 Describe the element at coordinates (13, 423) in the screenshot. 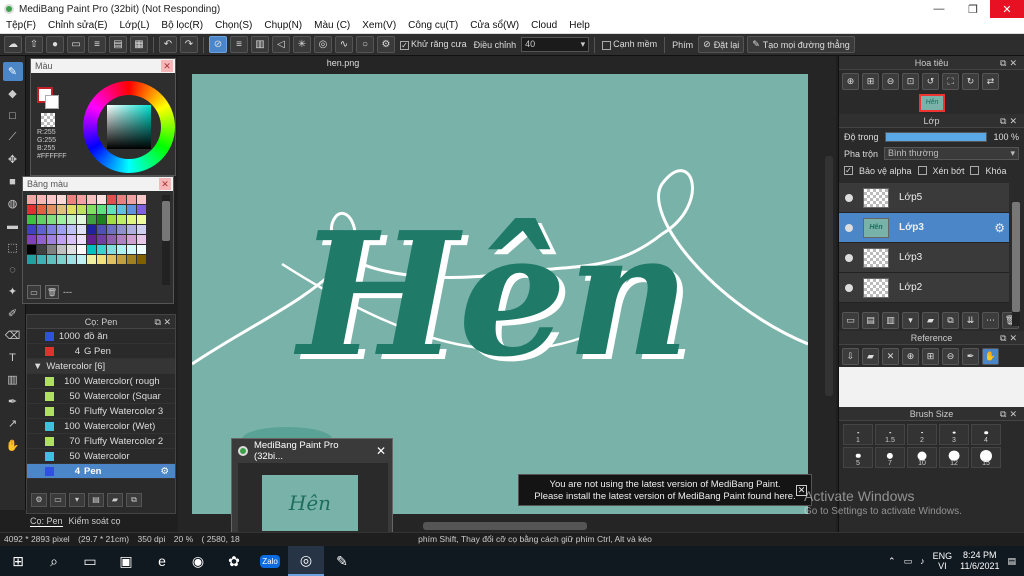

I see `operation-tool-icon: ↗` at that location.